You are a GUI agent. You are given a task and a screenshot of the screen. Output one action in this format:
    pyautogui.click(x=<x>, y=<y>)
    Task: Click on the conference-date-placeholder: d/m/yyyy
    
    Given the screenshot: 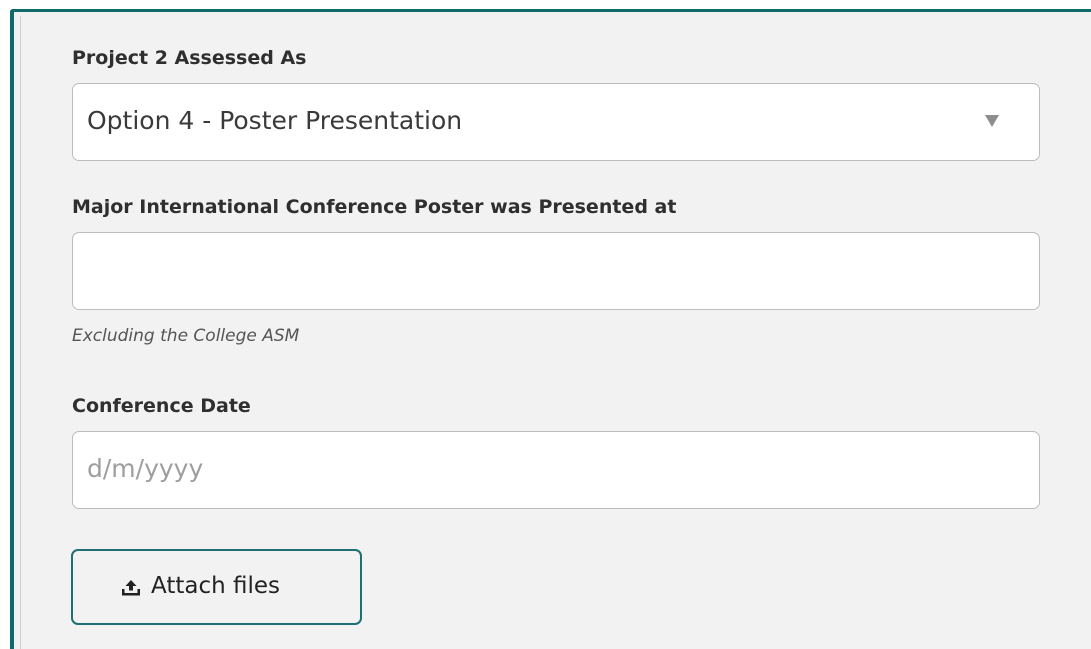 What is the action you would take?
    pyautogui.click(x=145, y=468)
    